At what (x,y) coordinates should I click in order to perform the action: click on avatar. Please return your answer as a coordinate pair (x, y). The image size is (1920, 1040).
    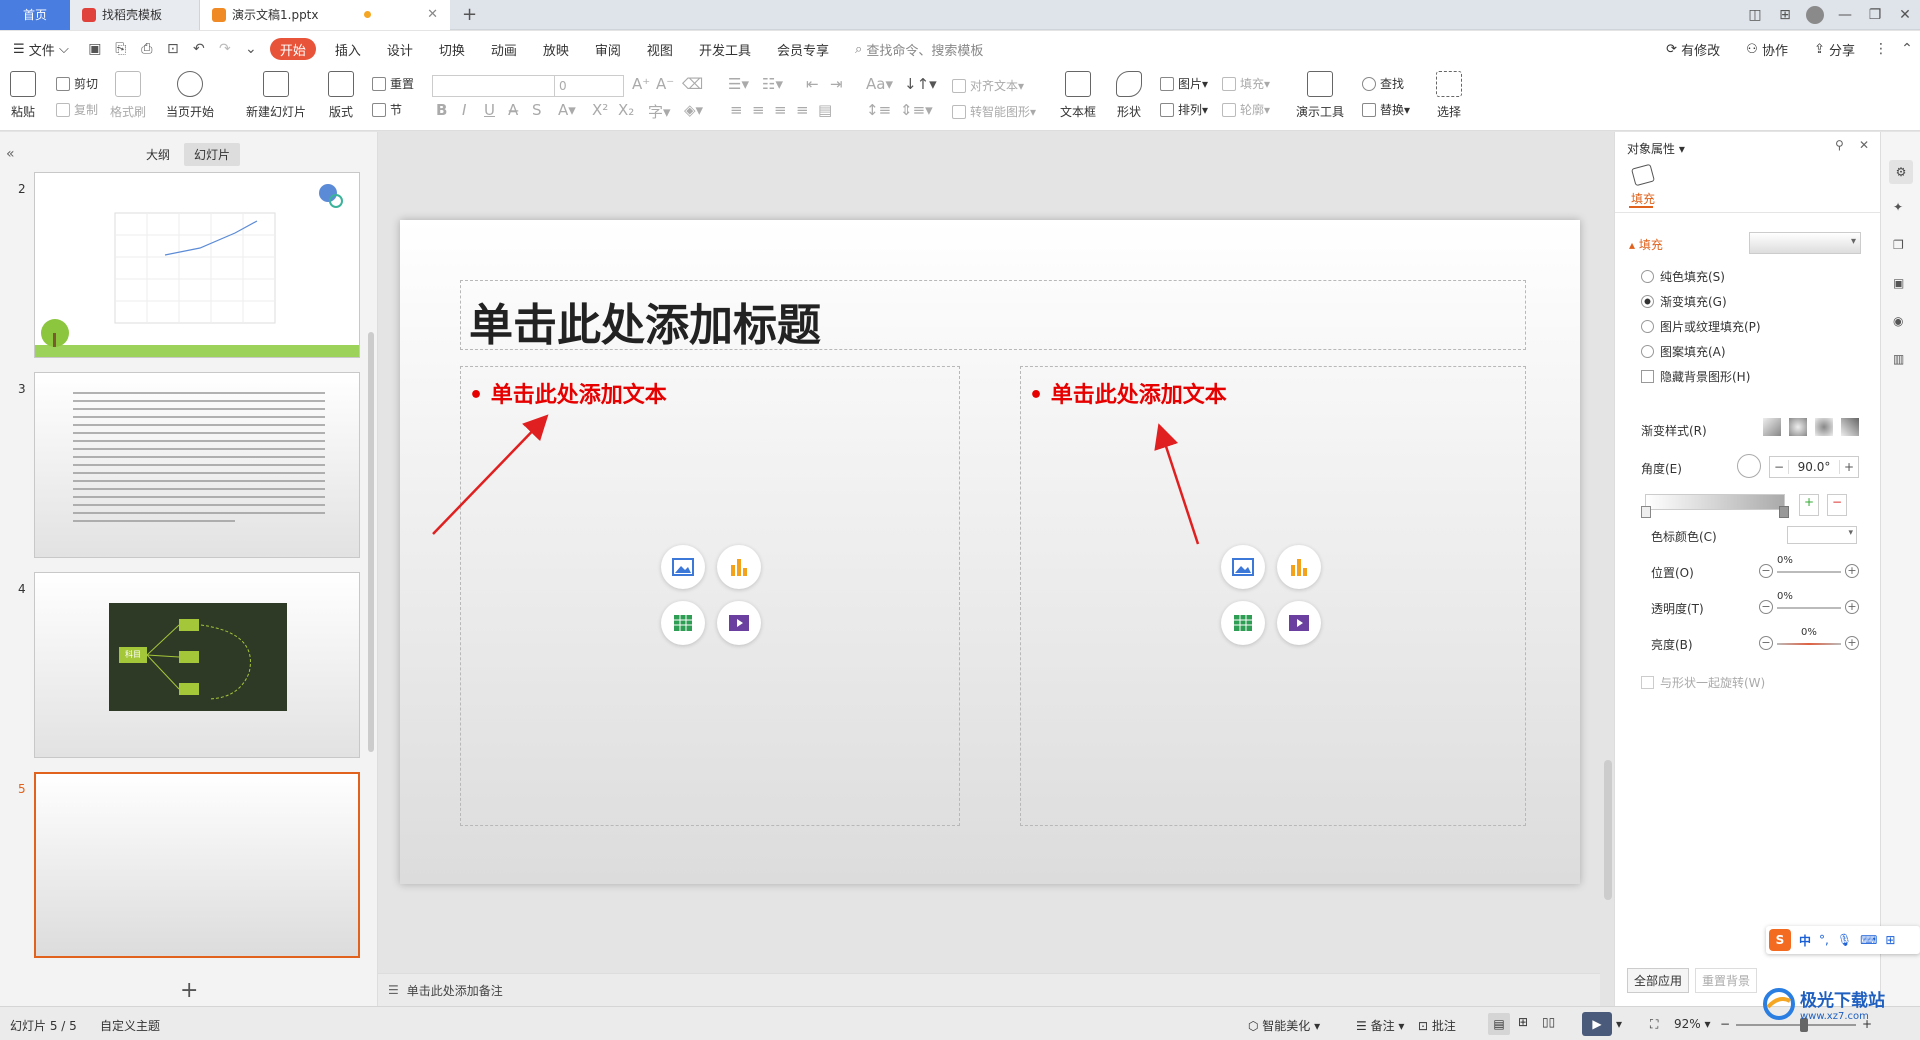
    Looking at the image, I should click on (1815, 15).